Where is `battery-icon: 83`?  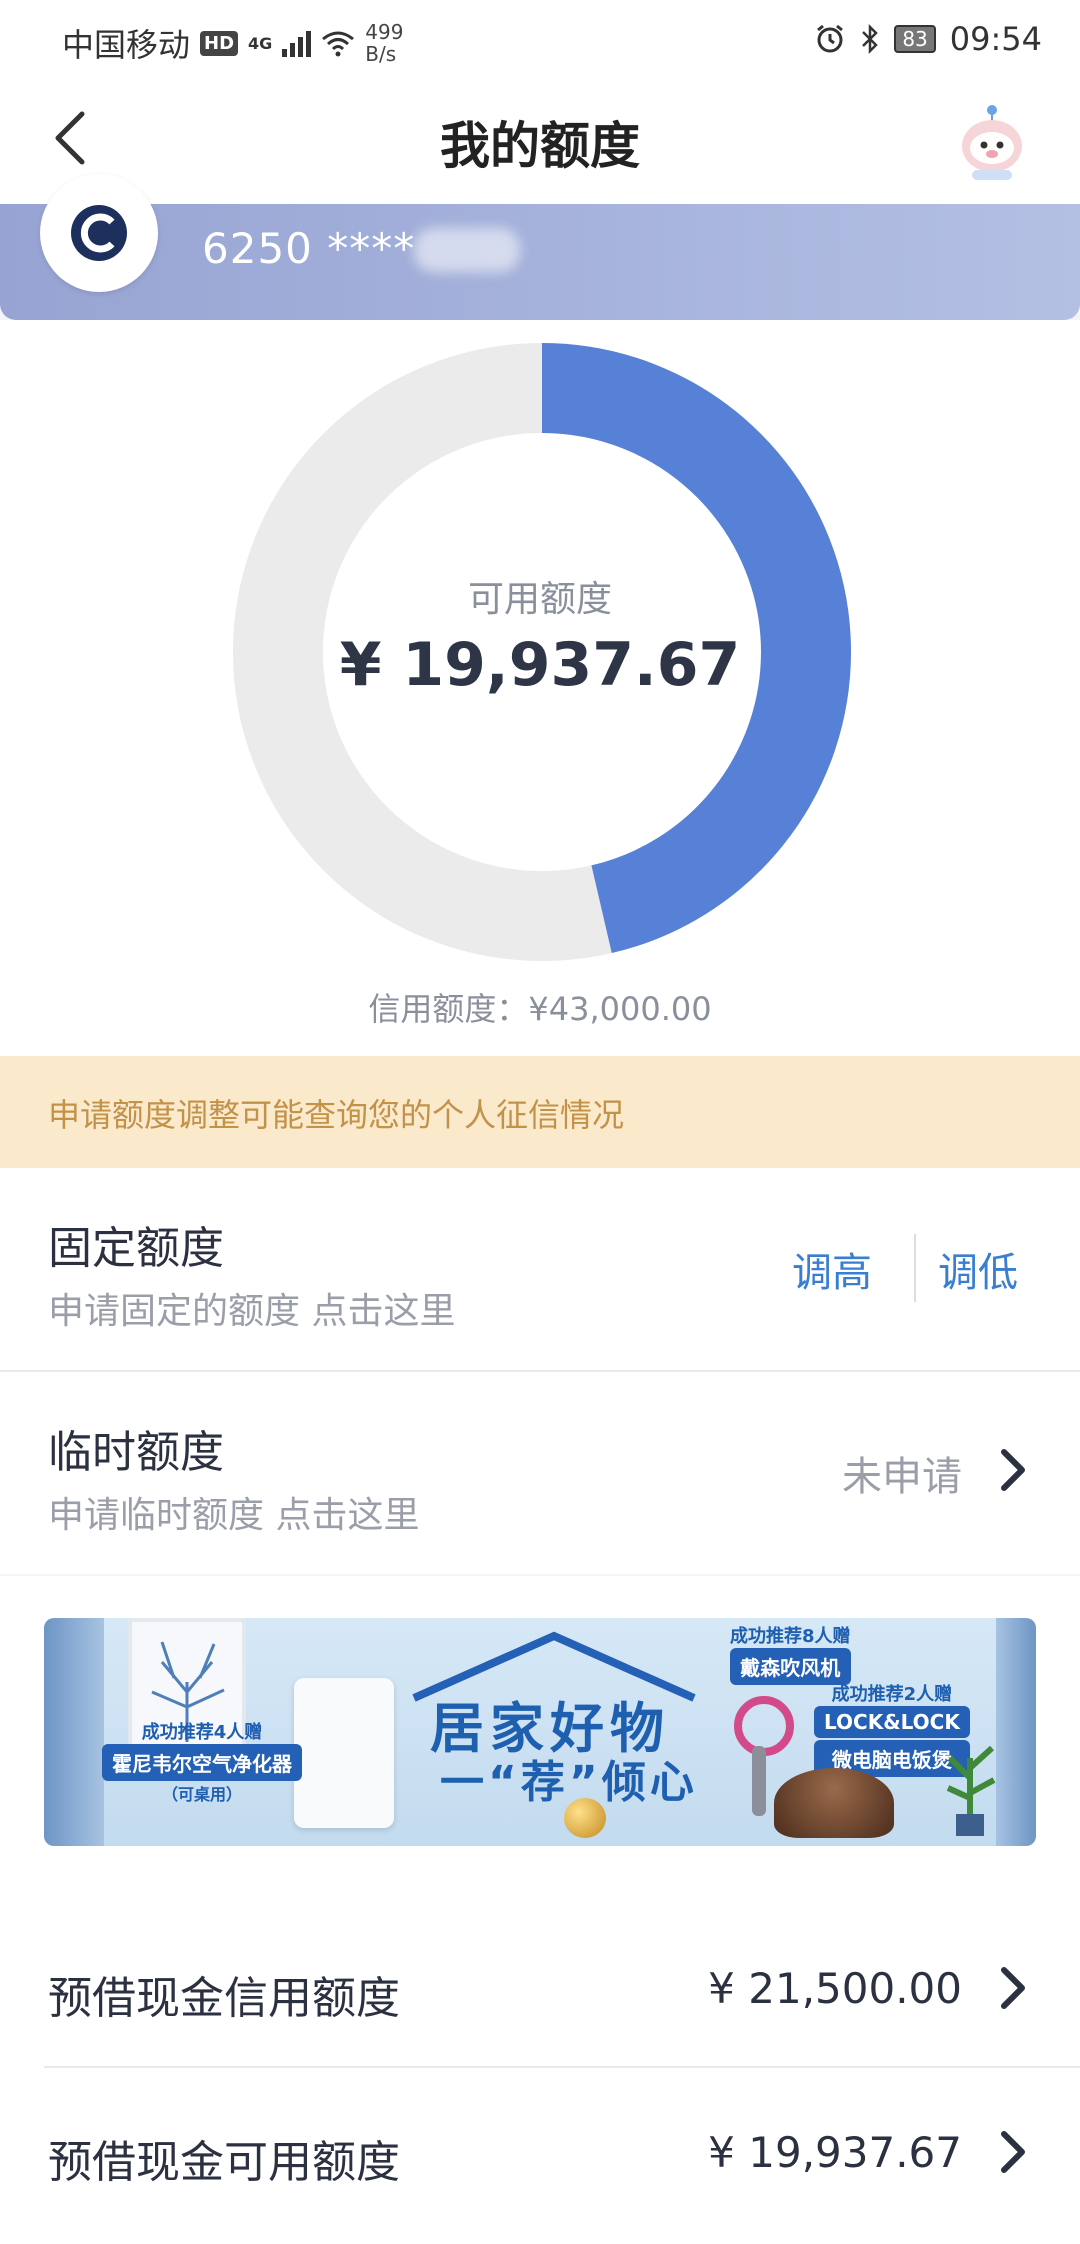 battery-icon: 83 is located at coordinates (915, 39).